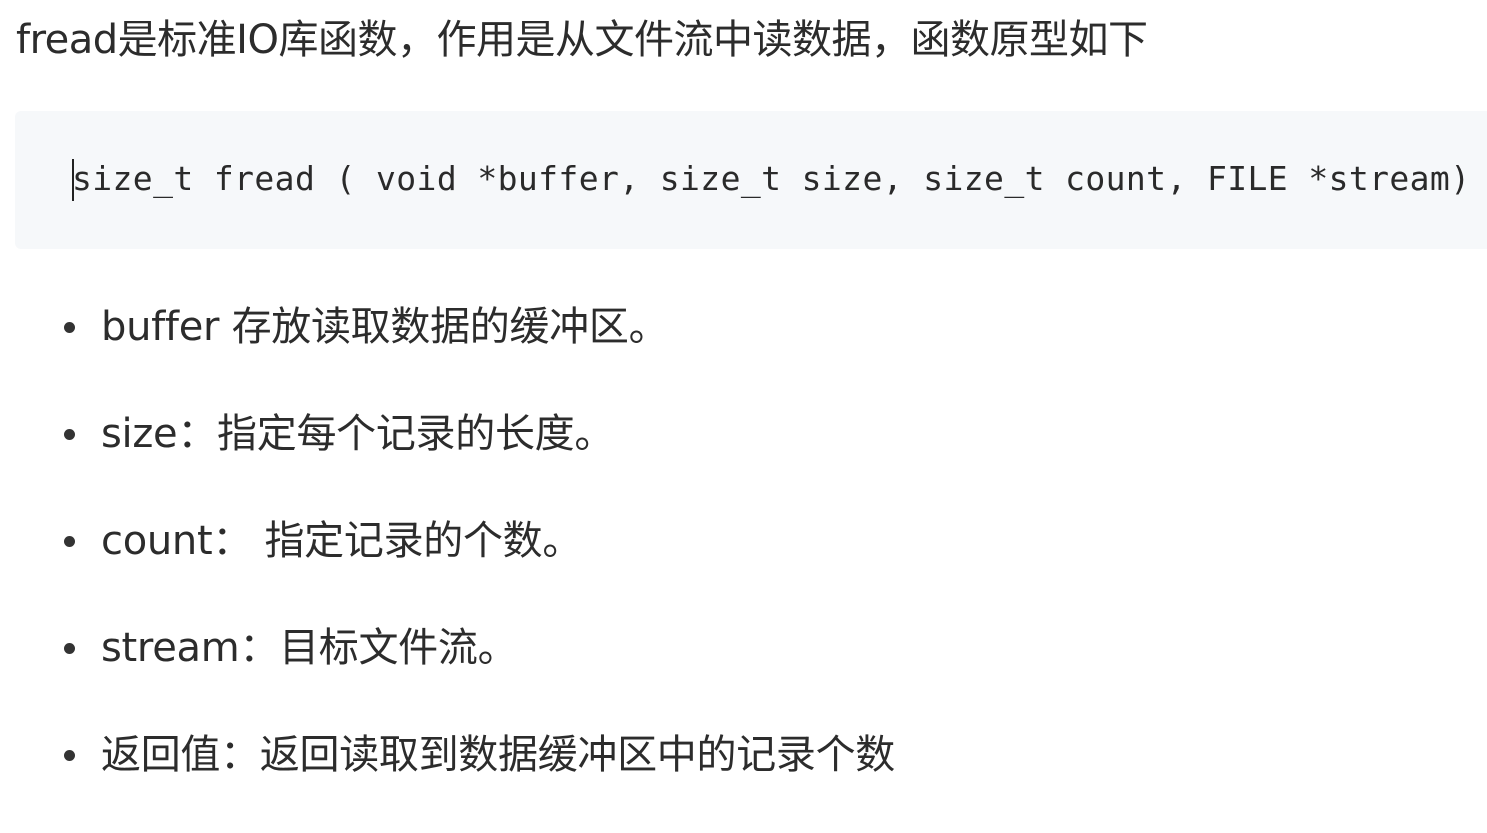 The width and height of the screenshot is (1487, 833). I want to click on list-item-text: stream：目标文件流。, so click(309, 648).